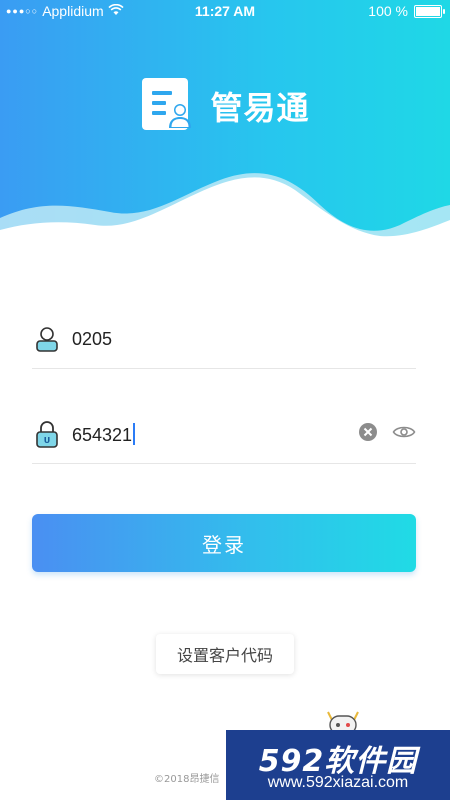 This screenshot has width=450, height=800. What do you see at coordinates (47, 440) in the screenshot?
I see `svg-text: U` at bounding box center [47, 440].